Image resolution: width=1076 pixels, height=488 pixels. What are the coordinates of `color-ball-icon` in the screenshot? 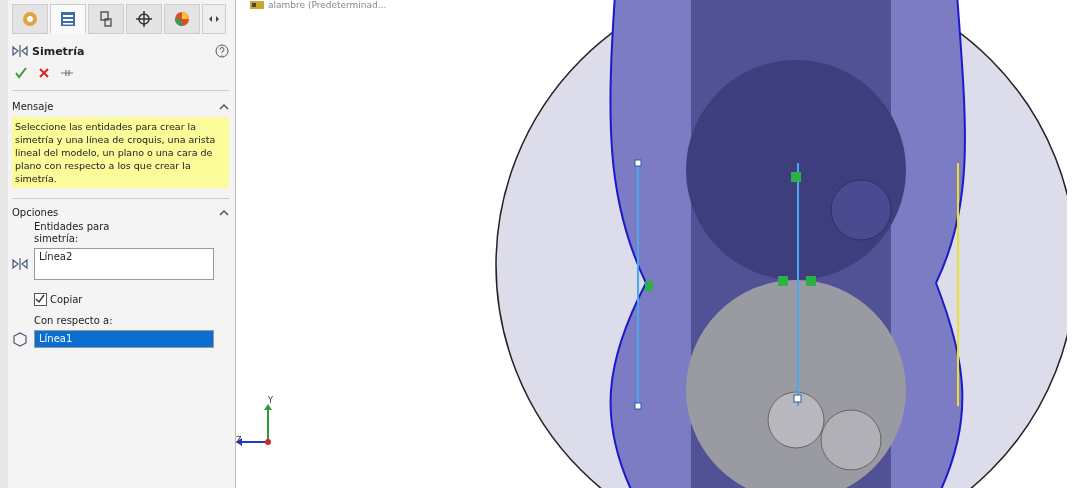 It's located at (182, 19).